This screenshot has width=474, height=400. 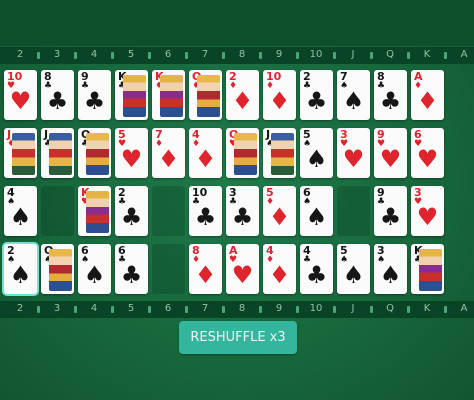 I want to click on playing-card: J♦, so click(x=20, y=153).